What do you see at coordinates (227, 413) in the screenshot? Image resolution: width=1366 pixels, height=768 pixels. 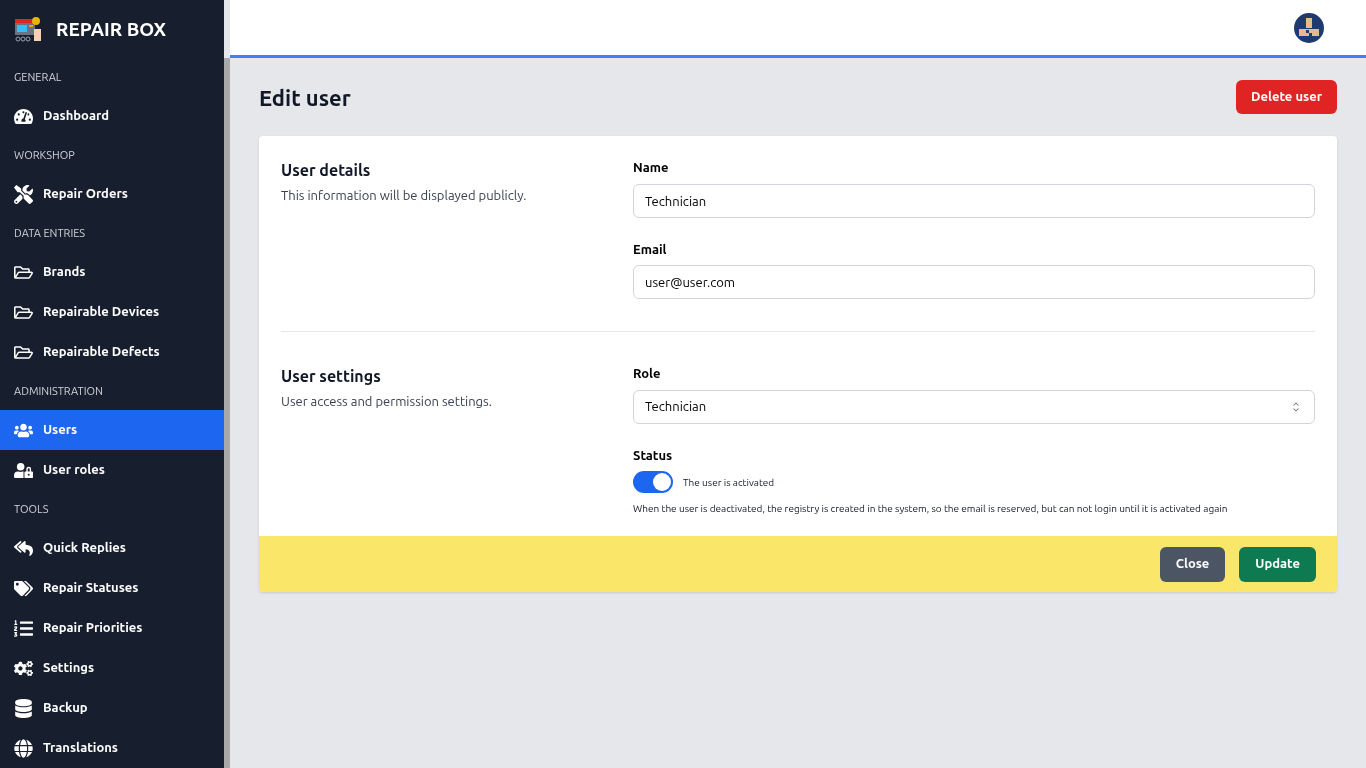 I see `scrollbar` at bounding box center [227, 413].